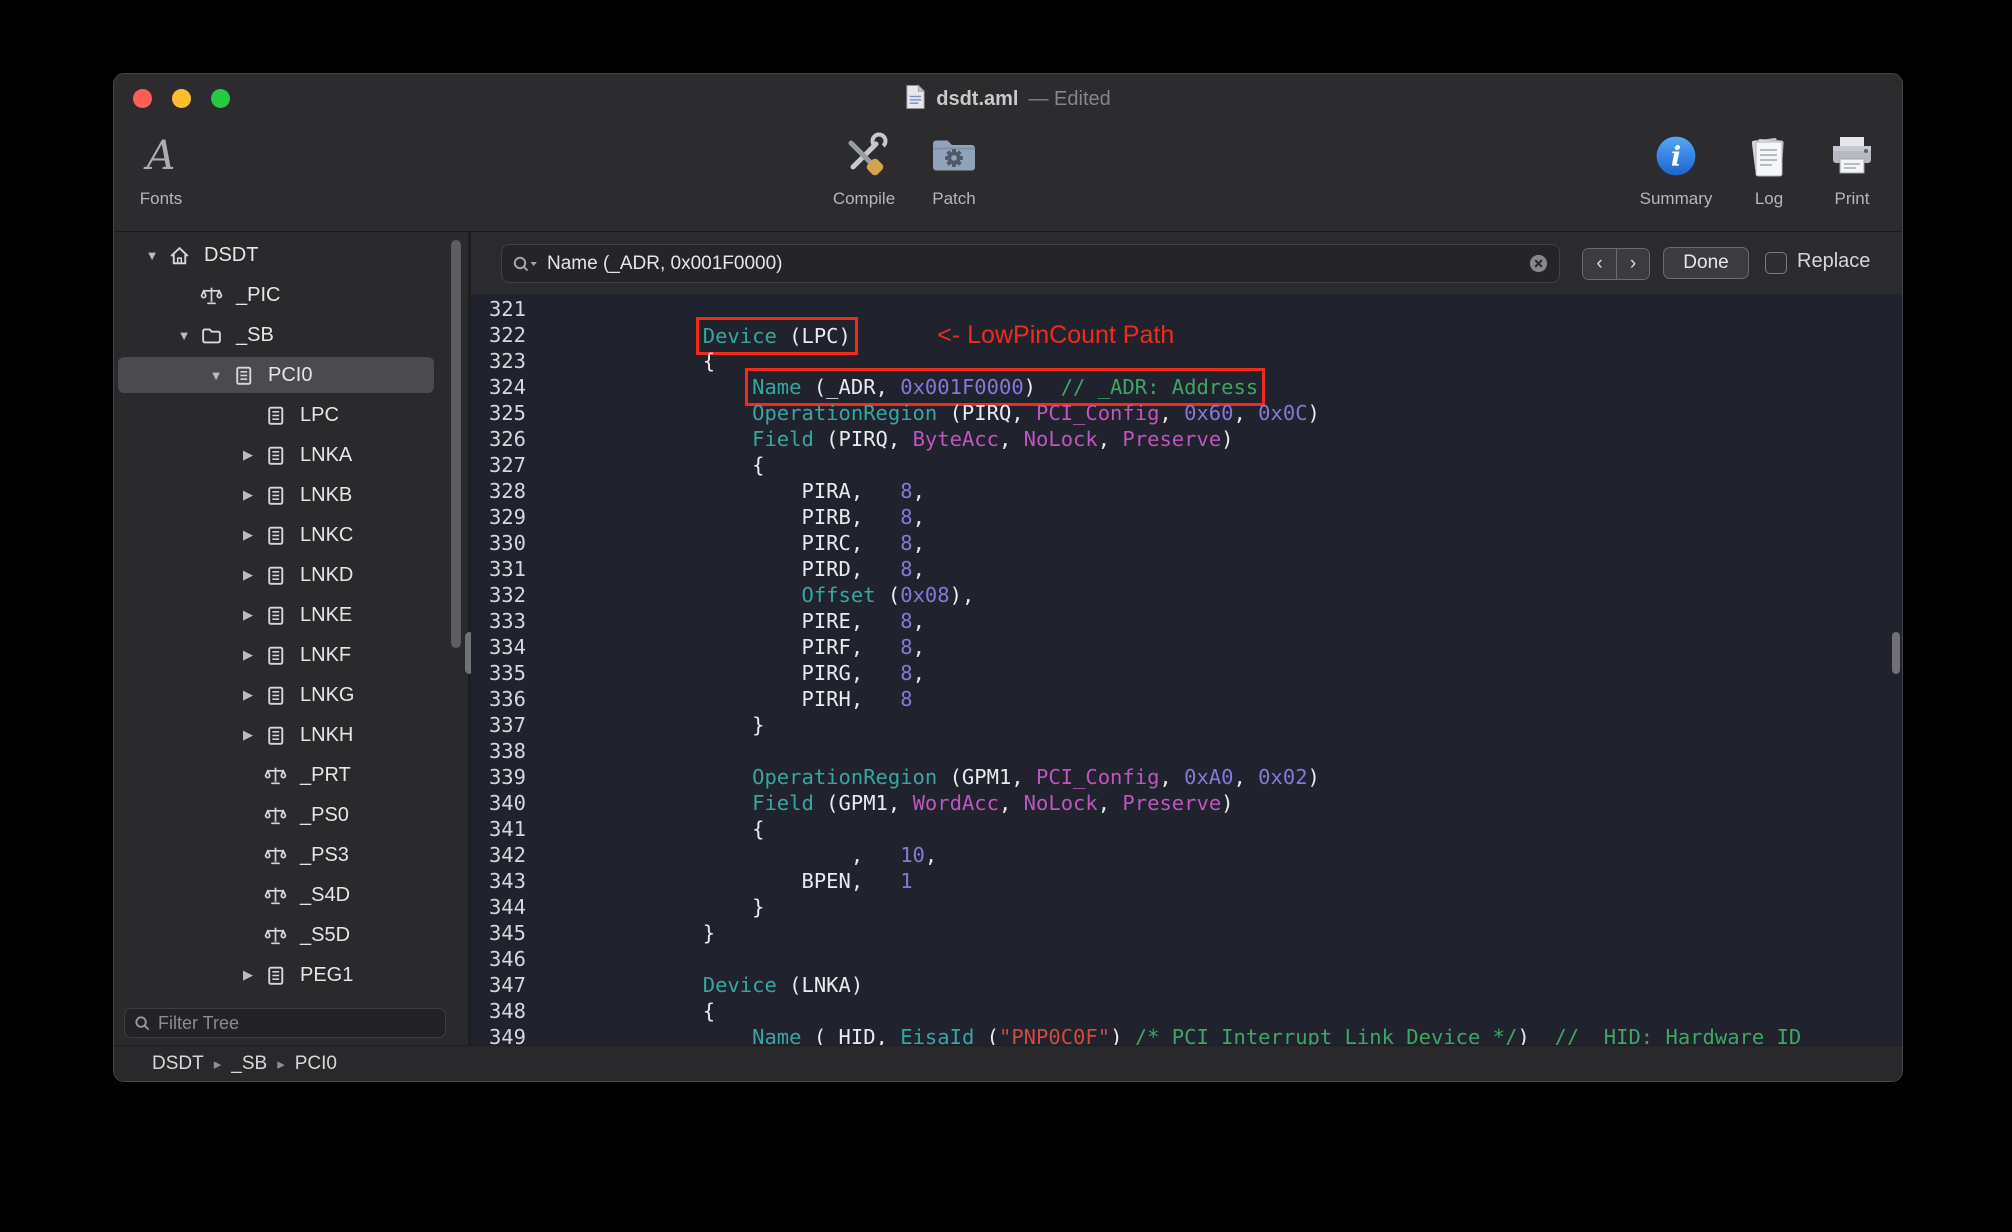  What do you see at coordinates (291, 455) in the screenshot?
I see `sidebar-item-lnka: ▶ LNKA` at bounding box center [291, 455].